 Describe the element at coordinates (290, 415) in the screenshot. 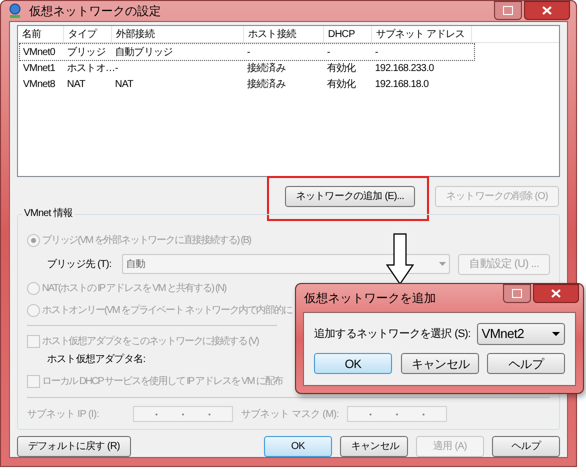

I see `field-label: サブネット マスク (M):` at that location.